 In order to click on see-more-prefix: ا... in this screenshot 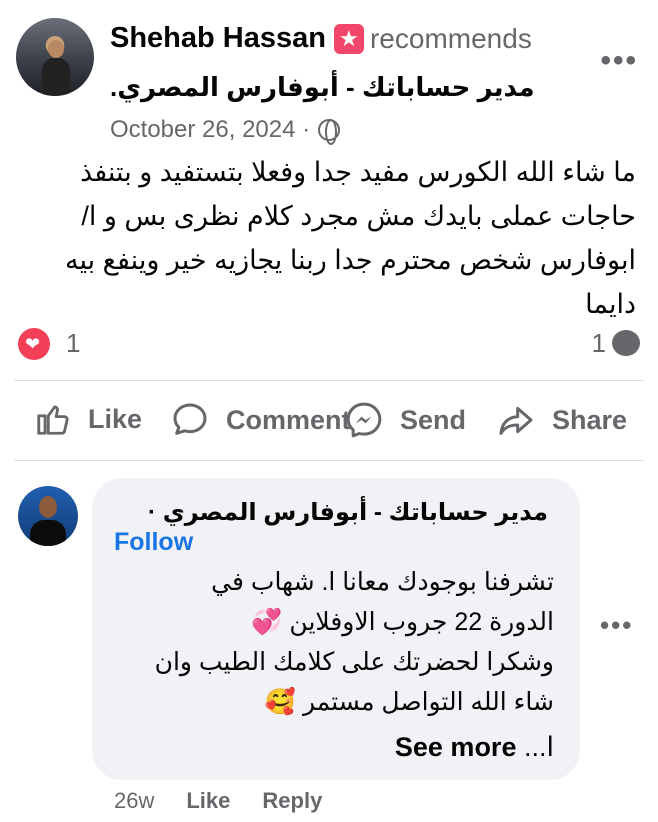, I will do `click(538, 747)`.